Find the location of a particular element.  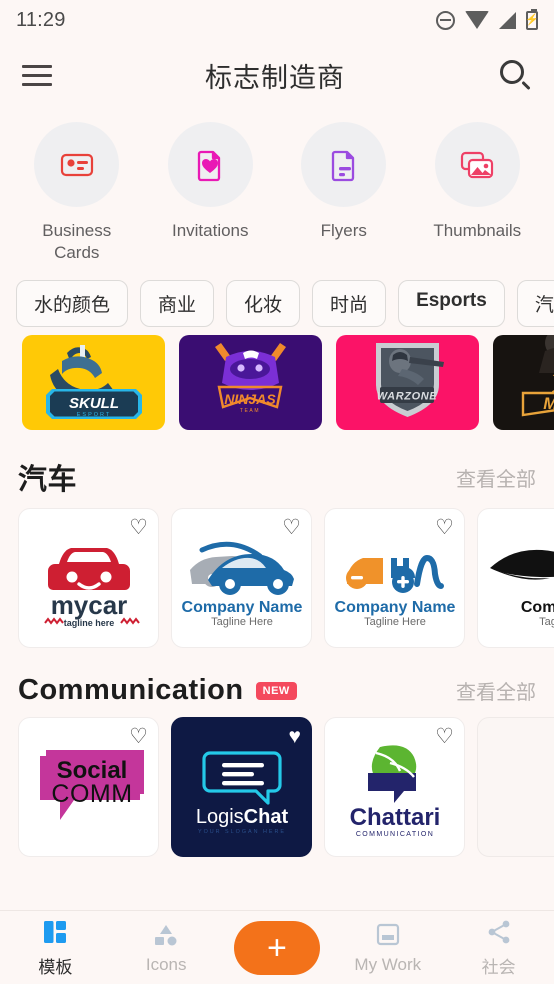

nav-item-label: 社会 is located at coordinates (498, 967).